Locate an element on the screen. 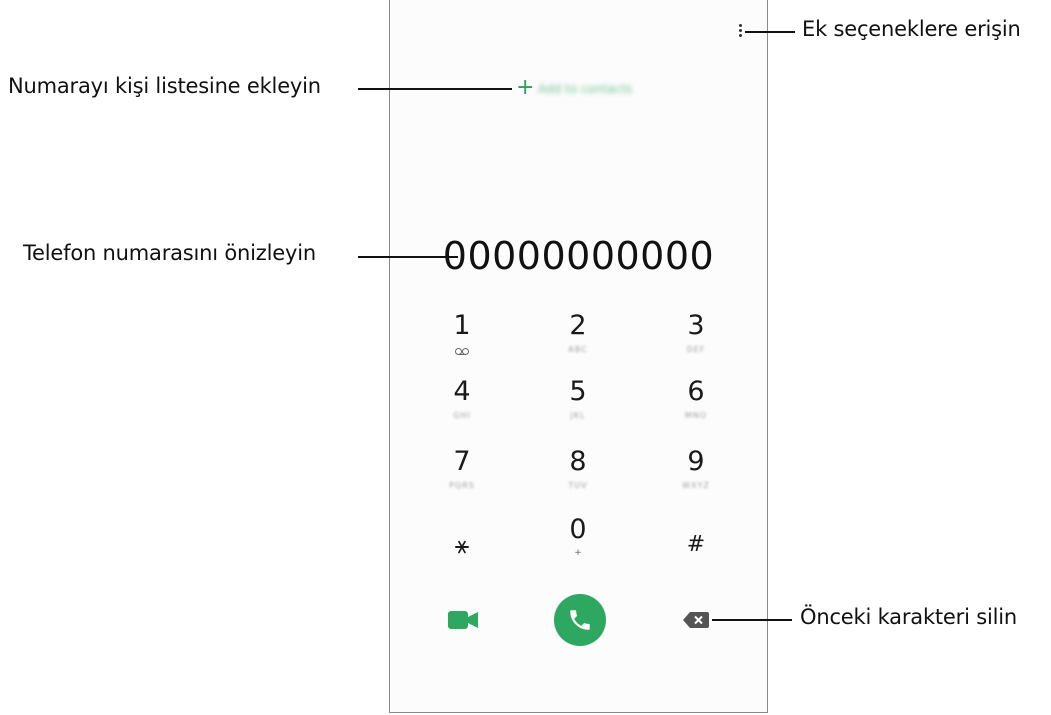 Image resolution: width=1051 pixels, height=715 pixels. video-call-icon is located at coordinates (463, 620).